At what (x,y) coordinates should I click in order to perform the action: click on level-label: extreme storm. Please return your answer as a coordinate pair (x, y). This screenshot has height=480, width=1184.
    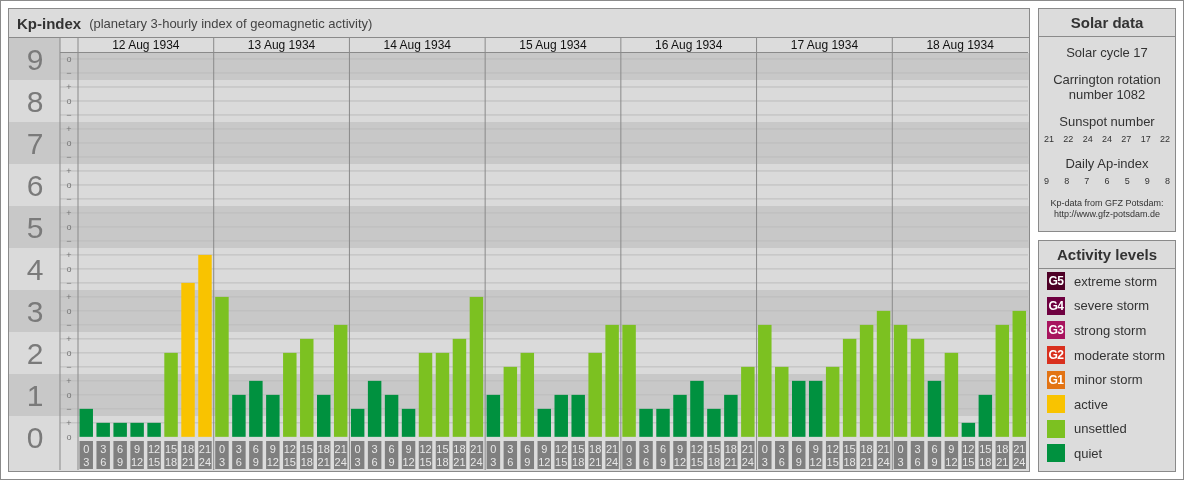
    Looking at the image, I should click on (1116, 281).